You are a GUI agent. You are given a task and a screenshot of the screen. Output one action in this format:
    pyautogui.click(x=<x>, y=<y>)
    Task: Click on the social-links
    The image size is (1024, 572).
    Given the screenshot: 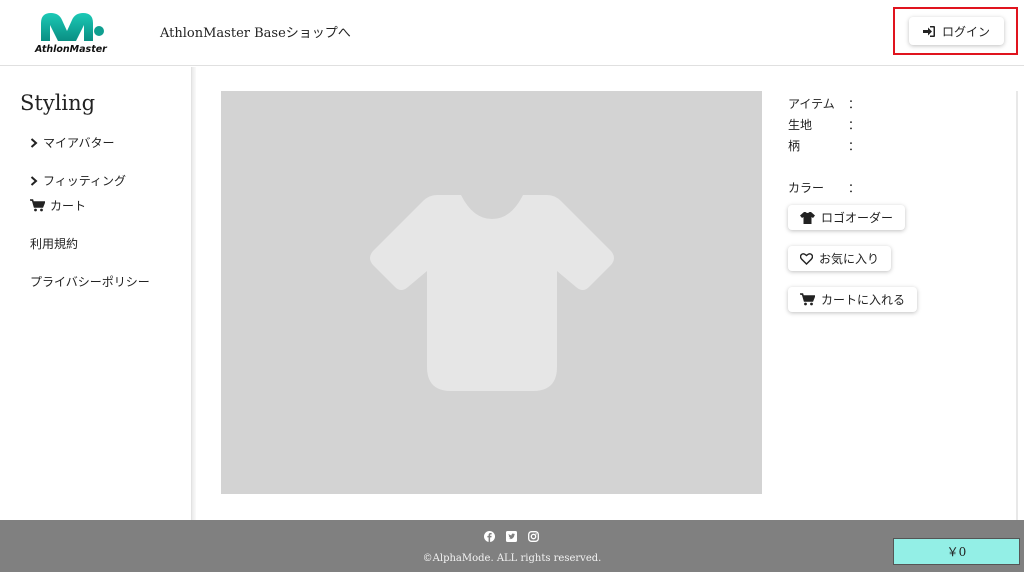 What is the action you would take?
    pyautogui.click(x=511, y=536)
    